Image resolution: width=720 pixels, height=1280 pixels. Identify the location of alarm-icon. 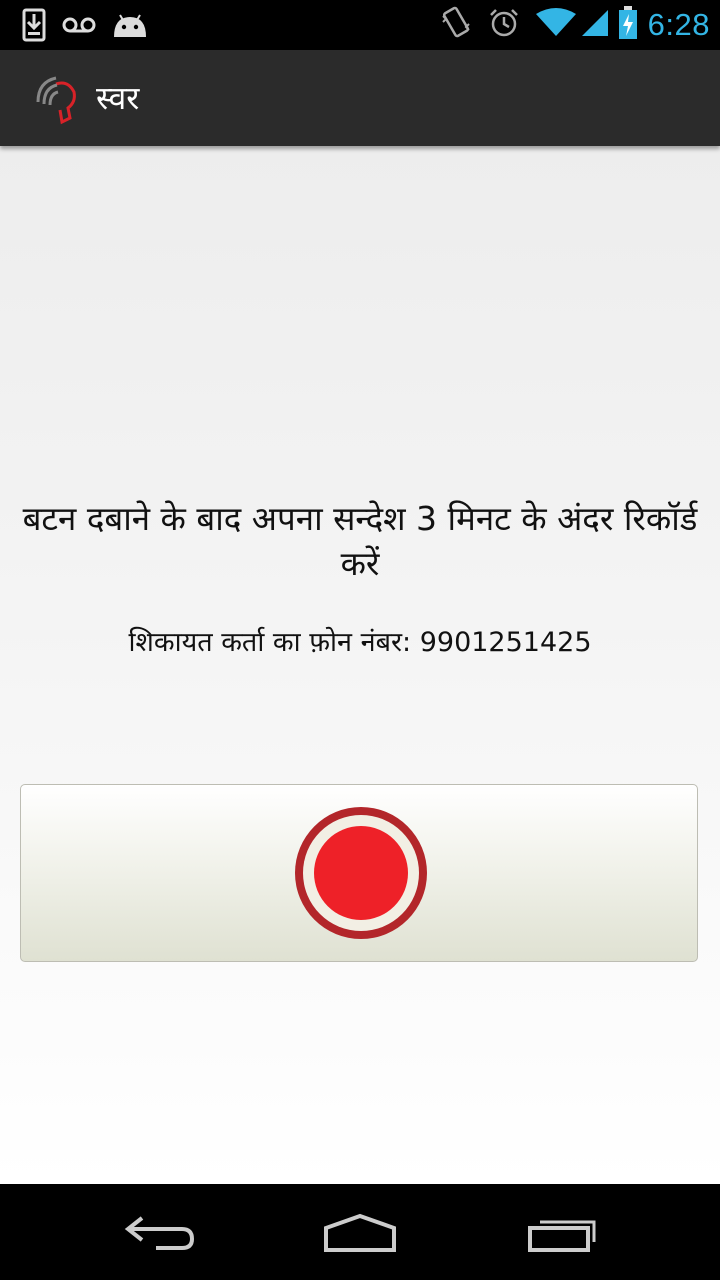
(504, 25).